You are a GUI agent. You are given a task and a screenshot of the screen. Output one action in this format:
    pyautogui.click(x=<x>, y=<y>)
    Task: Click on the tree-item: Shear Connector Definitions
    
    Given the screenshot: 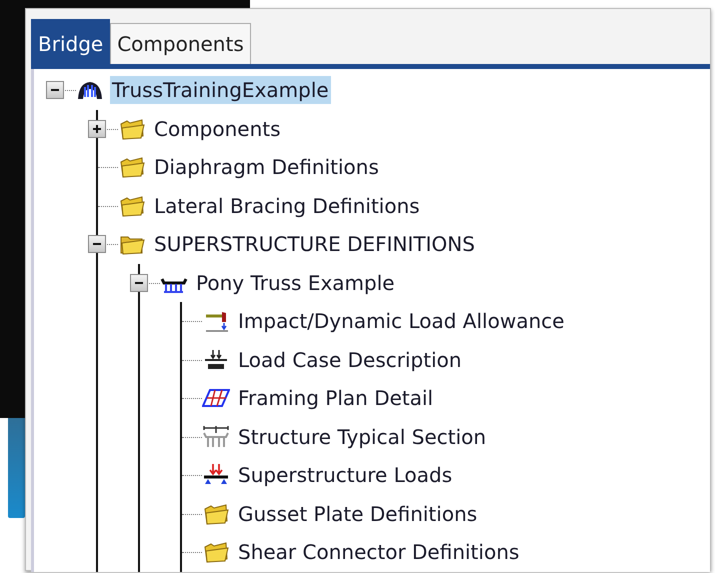 What is the action you would take?
    pyautogui.click(x=379, y=552)
    